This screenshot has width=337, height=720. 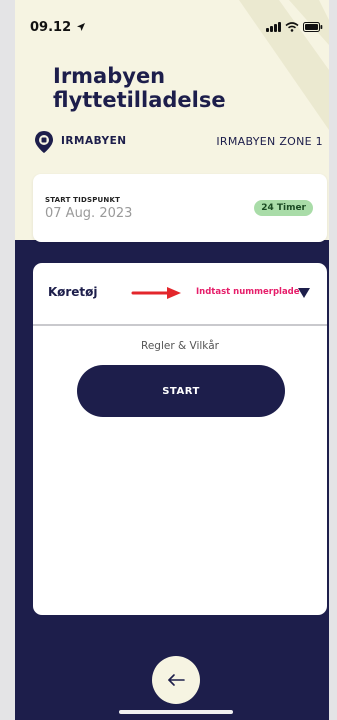 I want to click on vehicle-label: Køretøj, so click(x=73, y=292).